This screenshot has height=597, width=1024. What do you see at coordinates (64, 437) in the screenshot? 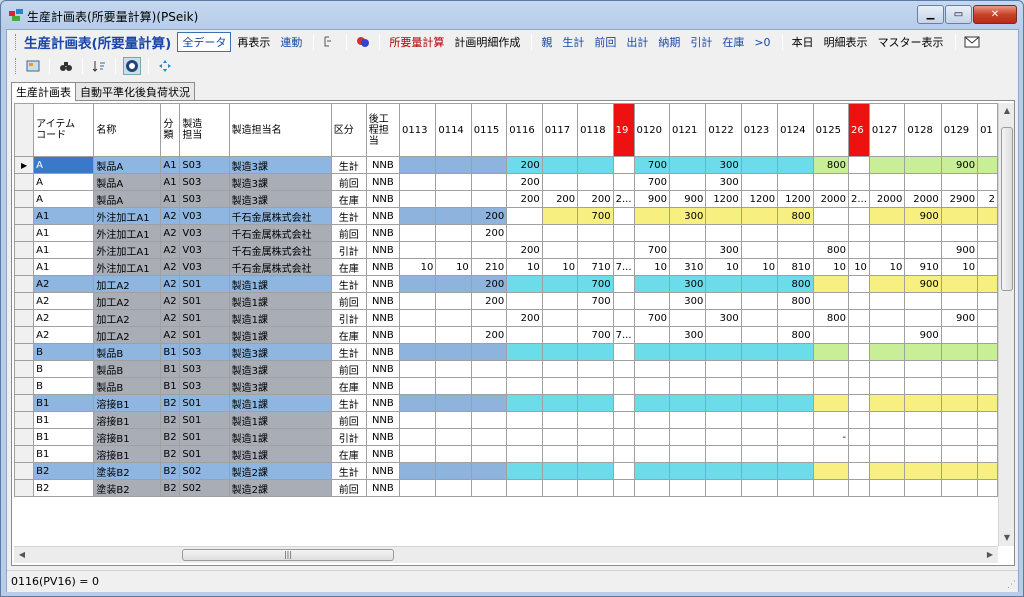
I see `cell-code: B1` at bounding box center [64, 437].